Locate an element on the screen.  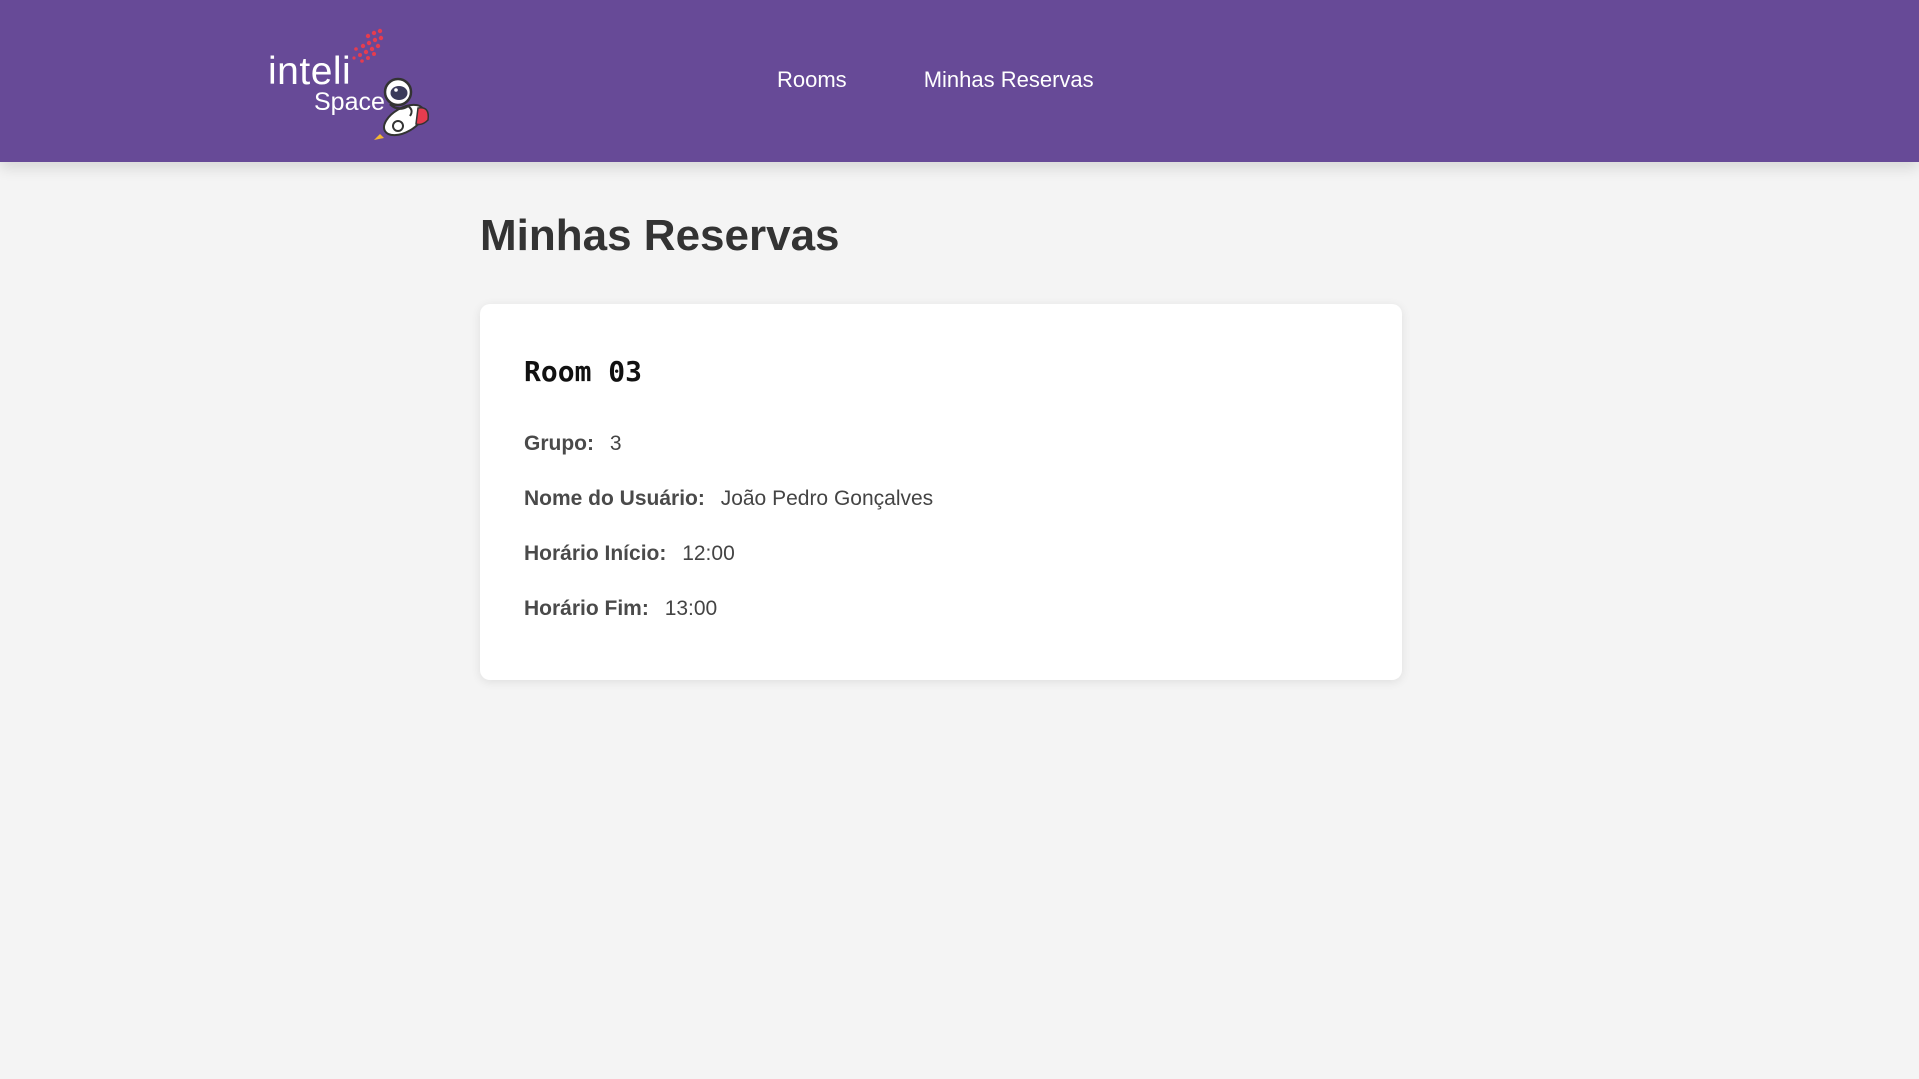
nav-link-minhas-reservas: Minhas Reservas is located at coordinates (1009, 80).